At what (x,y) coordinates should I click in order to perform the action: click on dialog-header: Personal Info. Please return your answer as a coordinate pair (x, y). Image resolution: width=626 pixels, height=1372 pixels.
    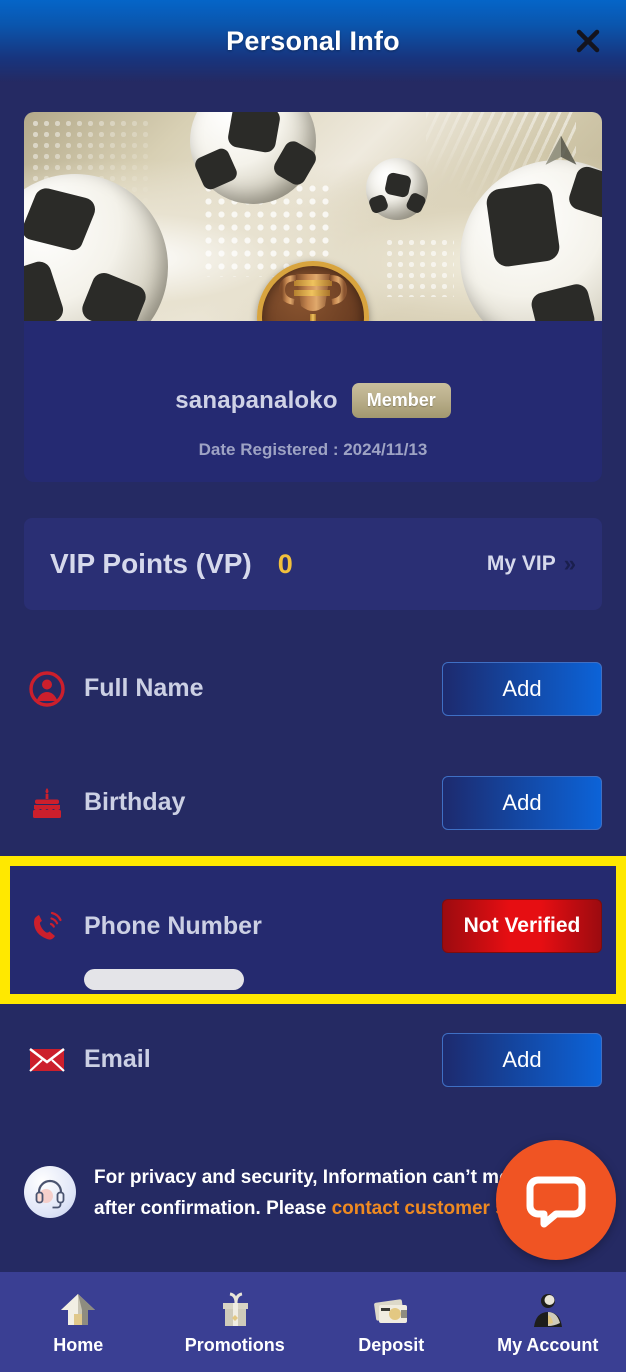
    Looking at the image, I should click on (313, 41).